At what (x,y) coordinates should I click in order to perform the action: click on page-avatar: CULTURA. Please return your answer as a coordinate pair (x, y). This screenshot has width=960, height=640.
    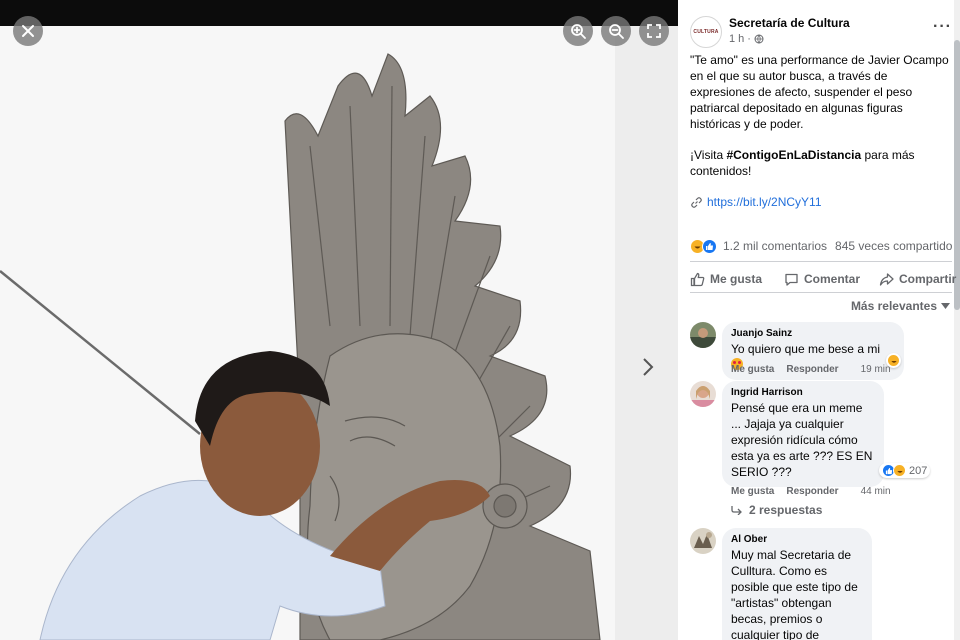
    Looking at the image, I should click on (706, 32).